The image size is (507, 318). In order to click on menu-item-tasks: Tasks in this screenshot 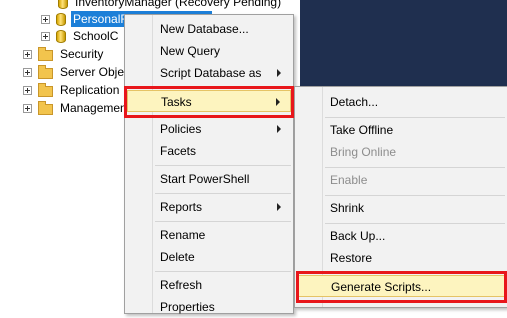, I will do `click(209, 101)`.